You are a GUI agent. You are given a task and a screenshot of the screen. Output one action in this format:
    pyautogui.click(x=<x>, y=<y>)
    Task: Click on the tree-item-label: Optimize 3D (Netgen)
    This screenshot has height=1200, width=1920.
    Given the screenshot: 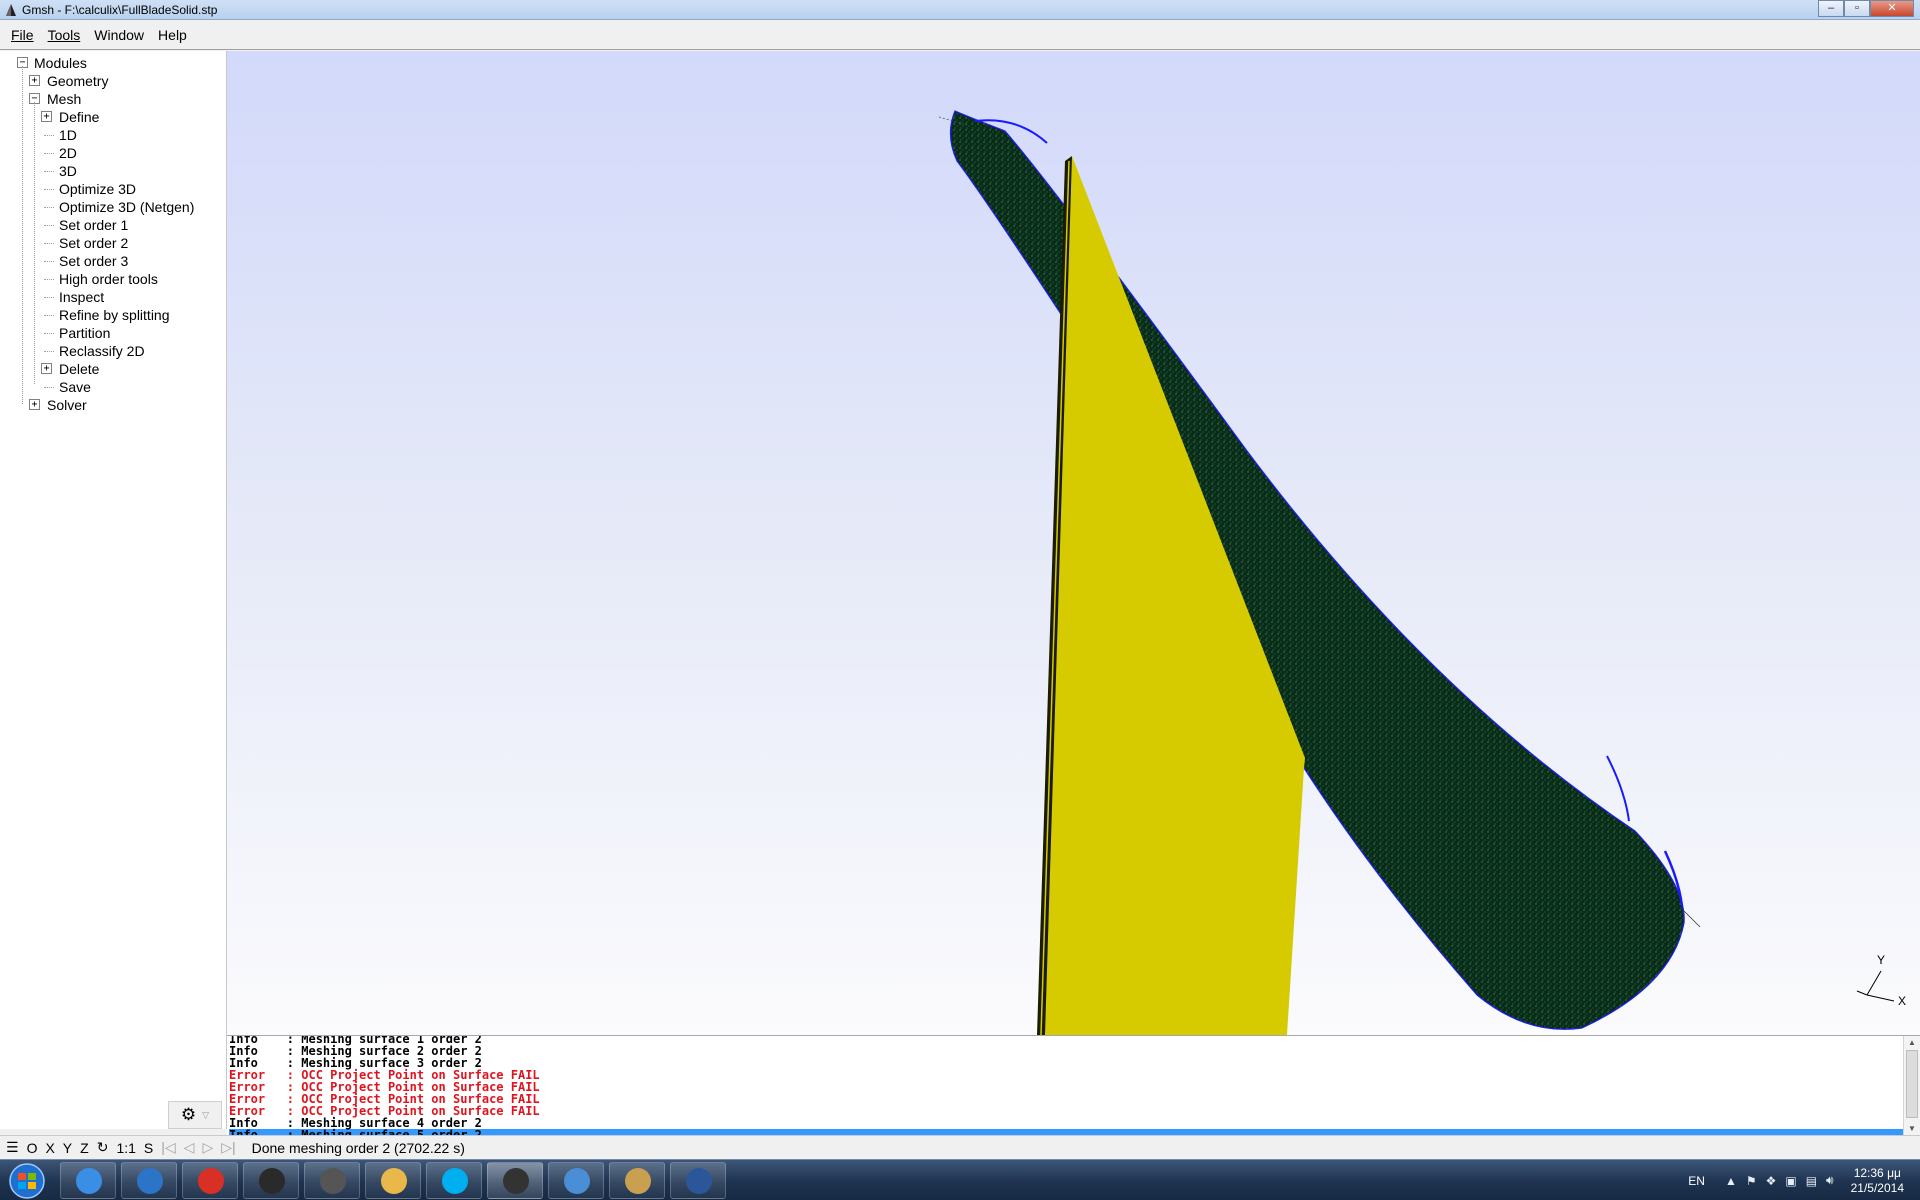 What is the action you would take?
    pyautogui.click(x=127, y=207)
    